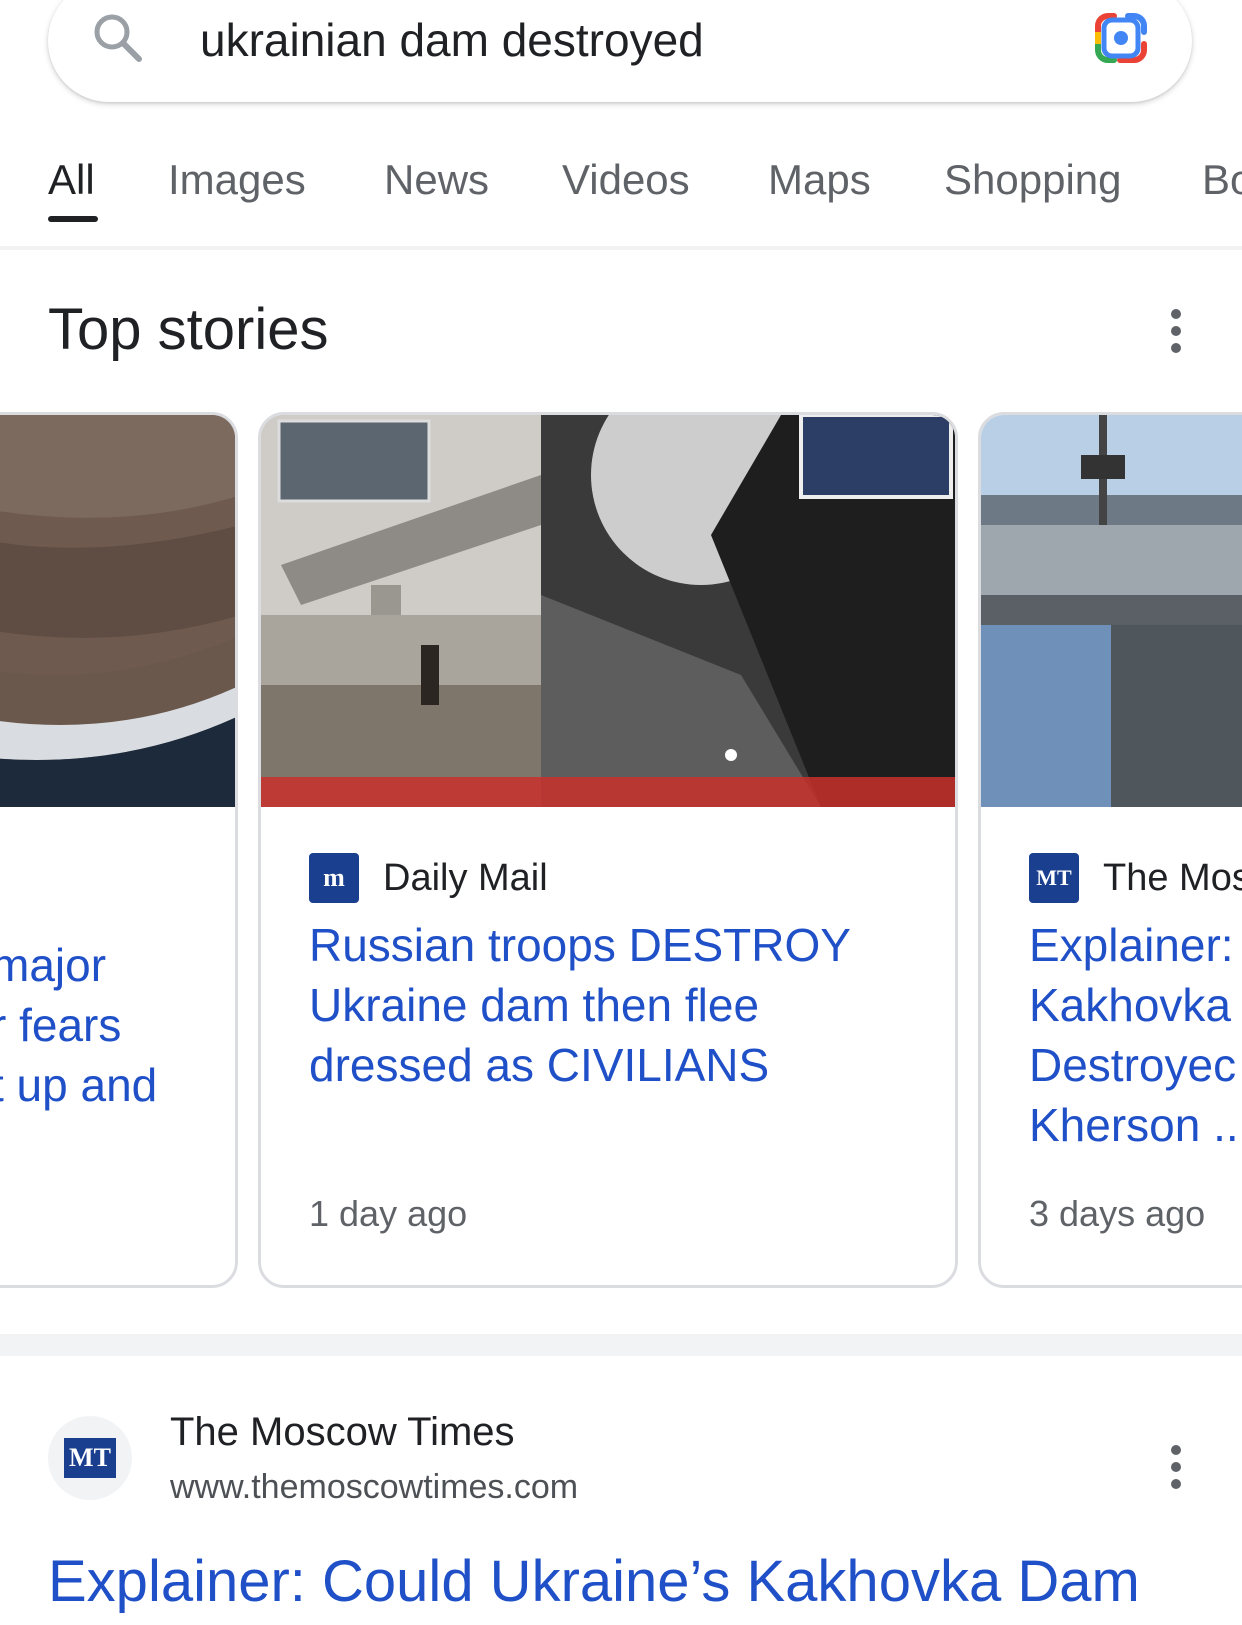 Image resolution: width=1242 pixels, height=1625 pixels. Describe the element at coordinates (621, 1345) in the screenshot. I see `section-divider` at that location.